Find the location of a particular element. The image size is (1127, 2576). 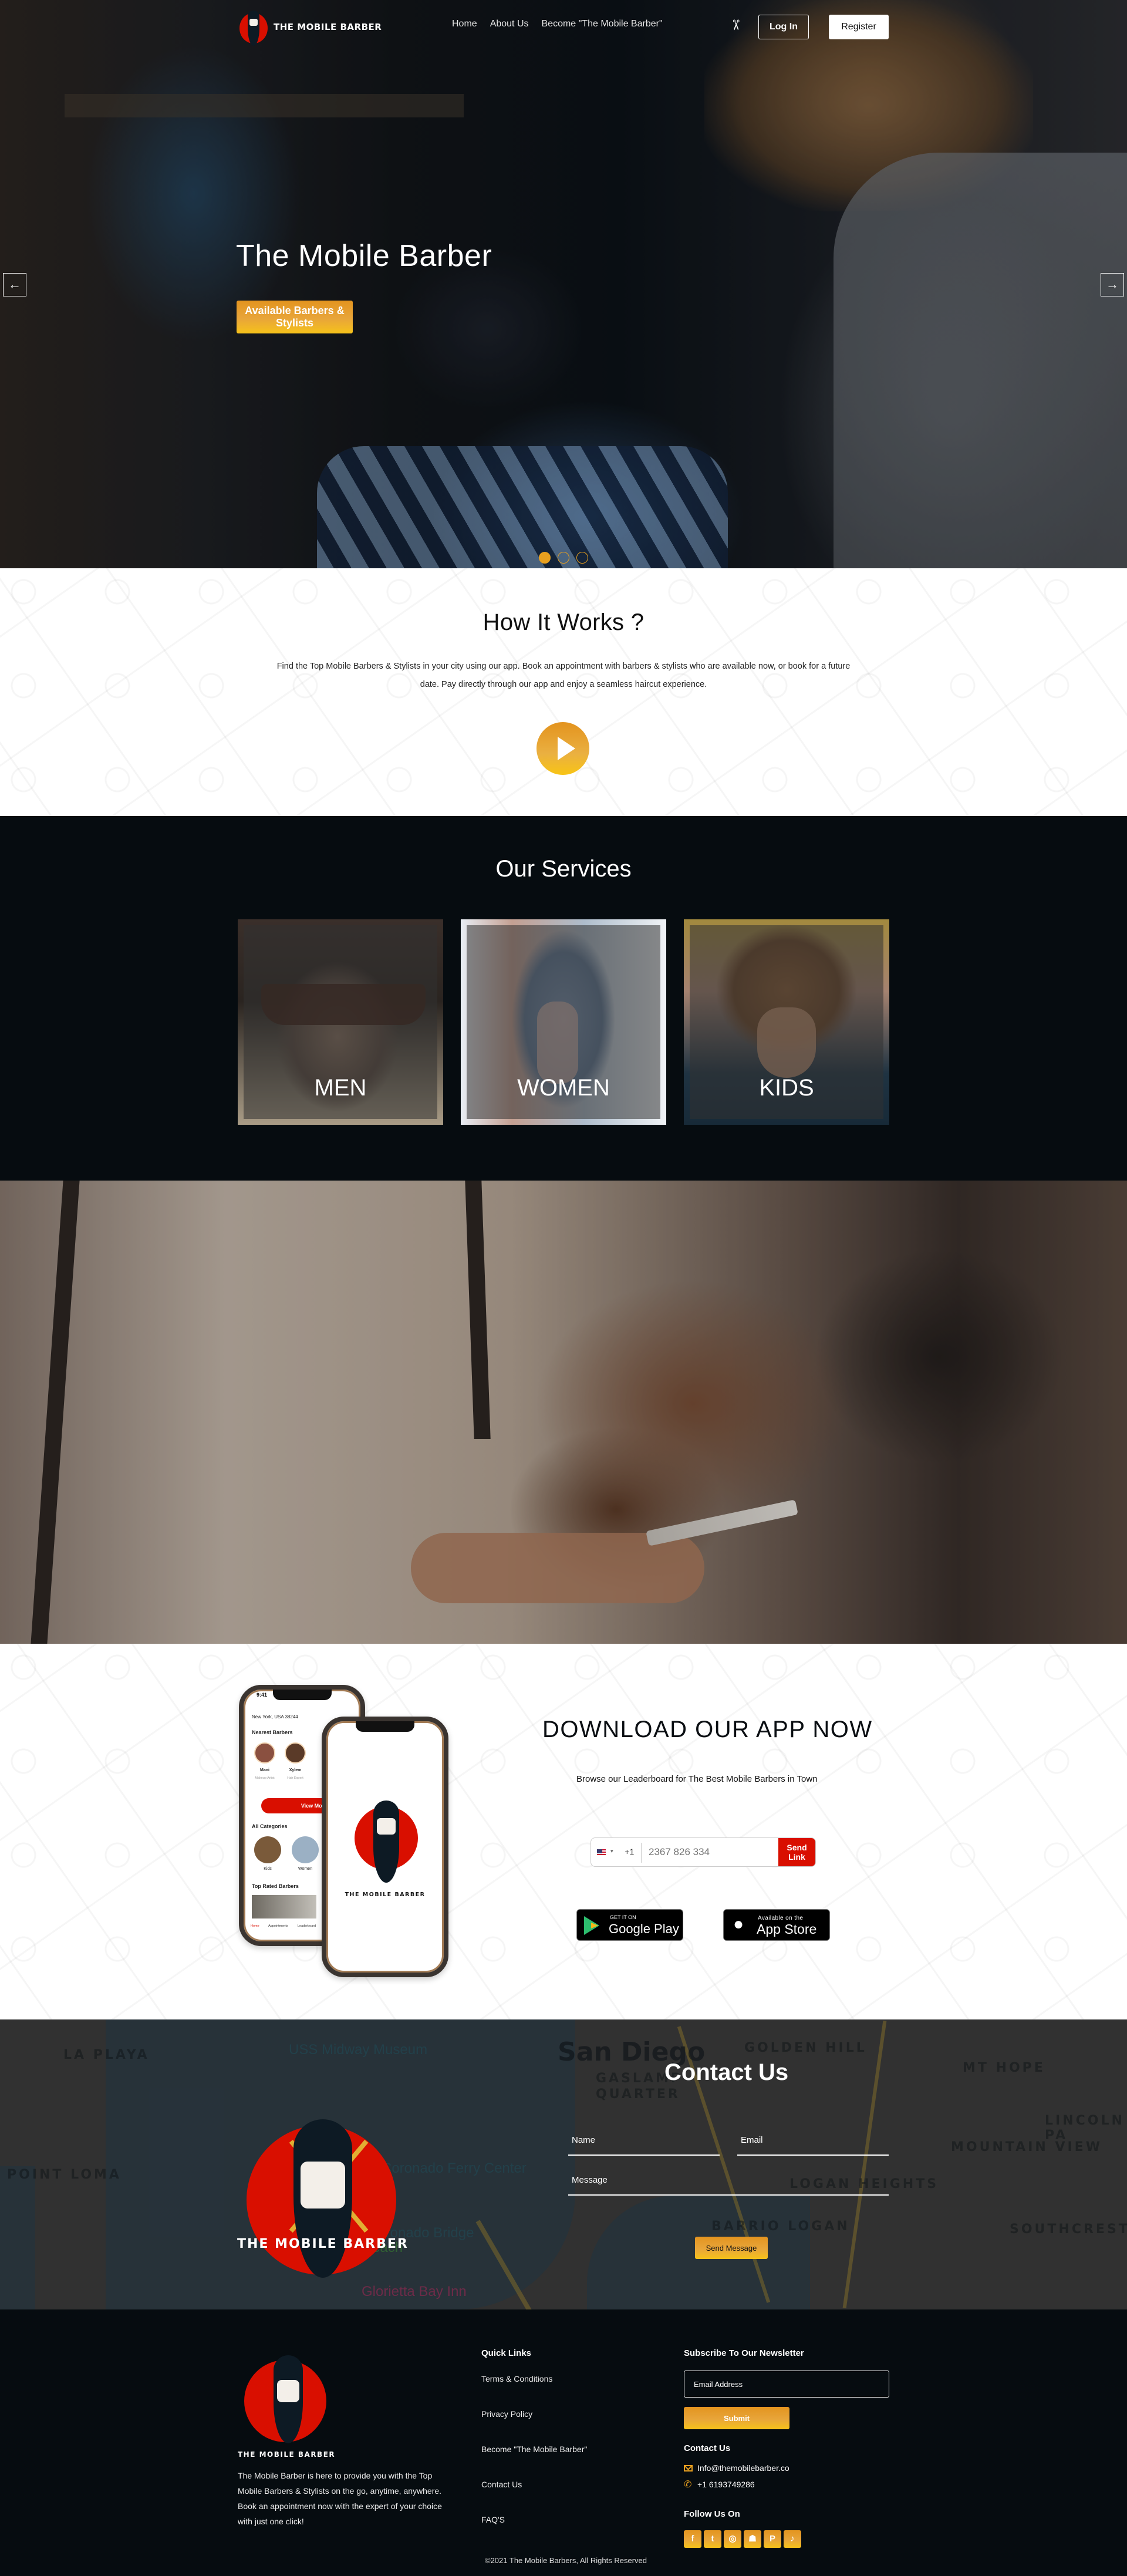

mockup-time: 9:41 is located at coordinates (263, 1695).